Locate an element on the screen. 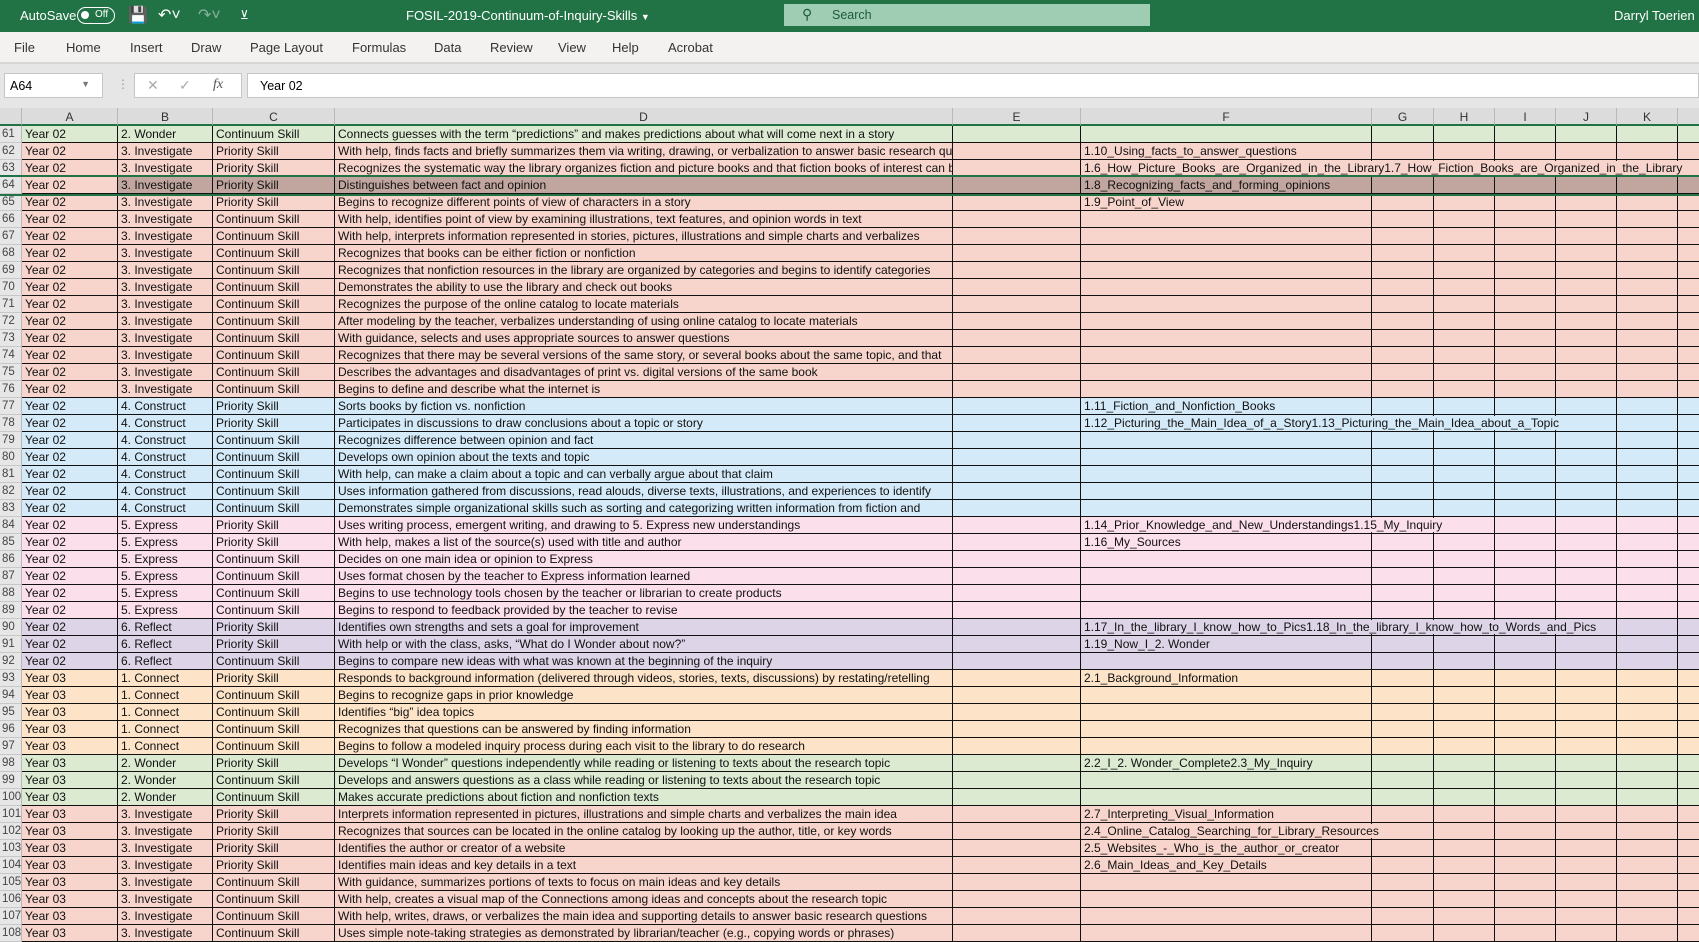 The height and width of the screenshot is (942, 1699). enter-icon: ✓ is located at coordinates (185, 85).